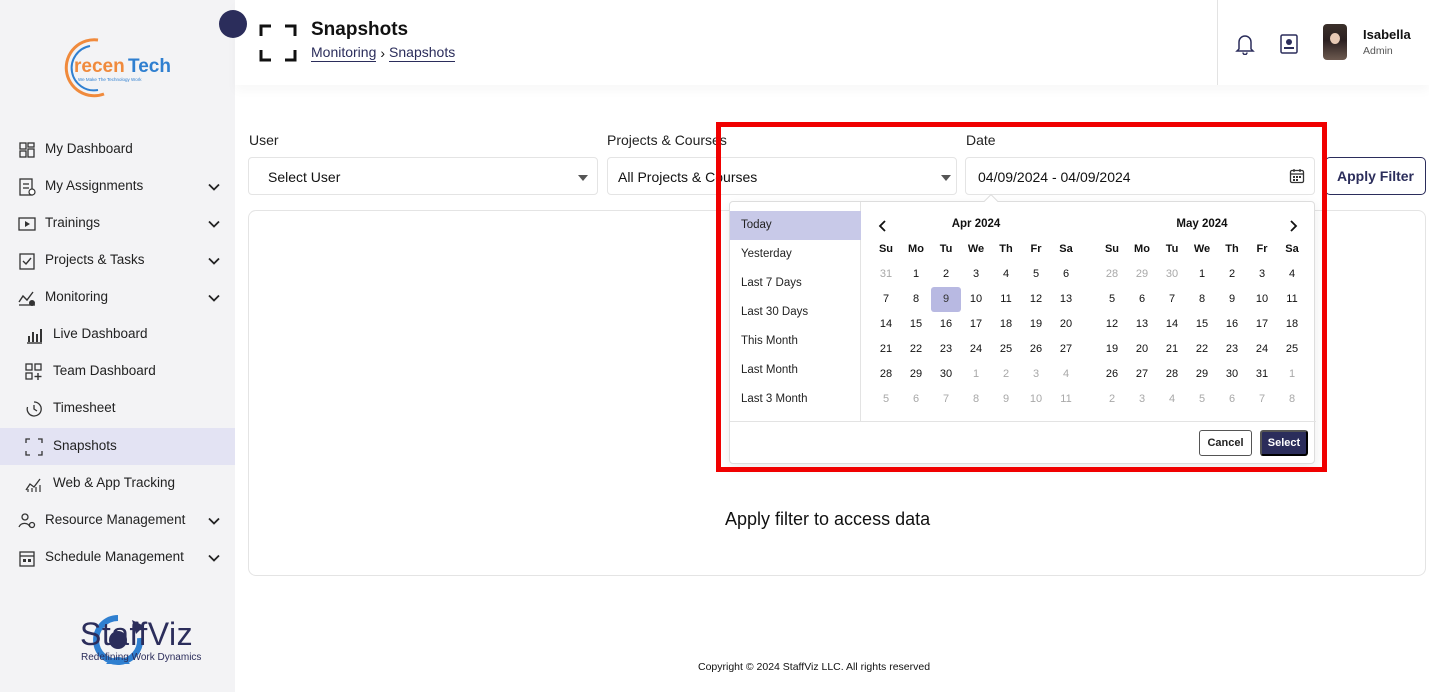 The image size is (1429, 692). I want to click on sidebar-item-timesheet: Timesheet, so click(117, 408).